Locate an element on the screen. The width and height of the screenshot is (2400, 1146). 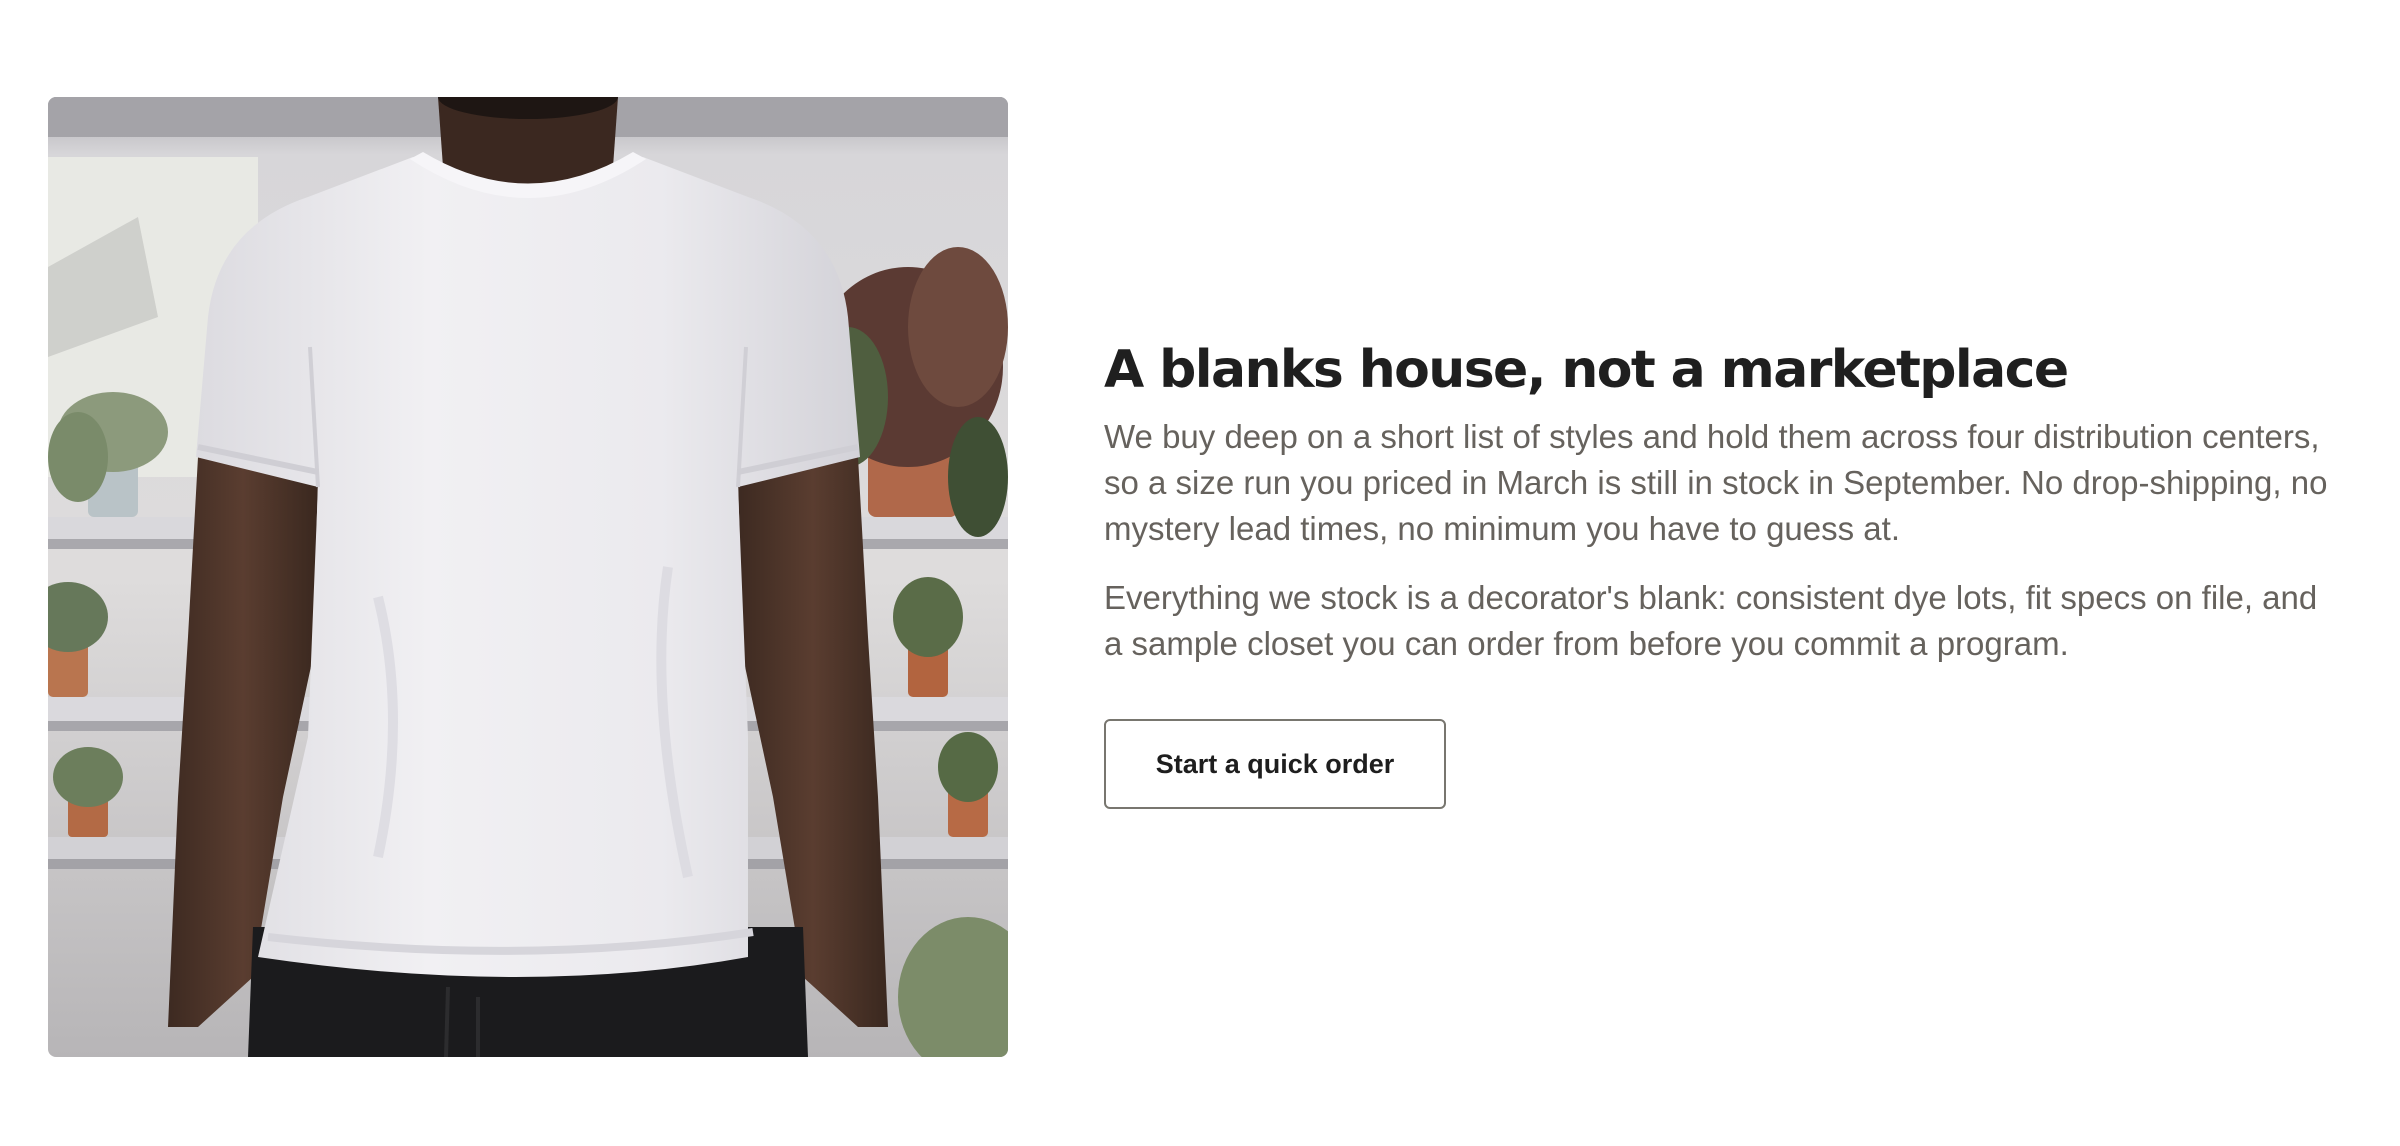
section-title: A blanks house, not a marketplace is located at coordinates (1586, 370).